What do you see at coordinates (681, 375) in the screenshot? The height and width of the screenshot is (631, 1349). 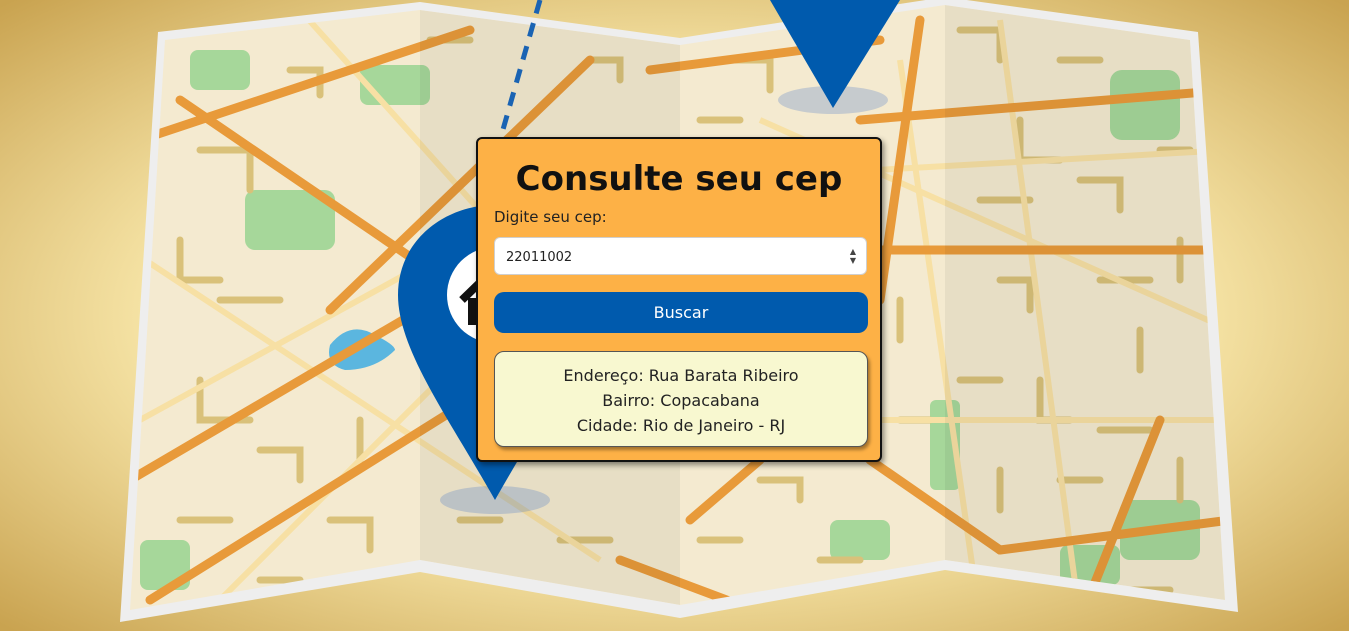 I see `result-endereco: Endereço: Rua Barata Ribeiro` at bounding box center [681, 375].